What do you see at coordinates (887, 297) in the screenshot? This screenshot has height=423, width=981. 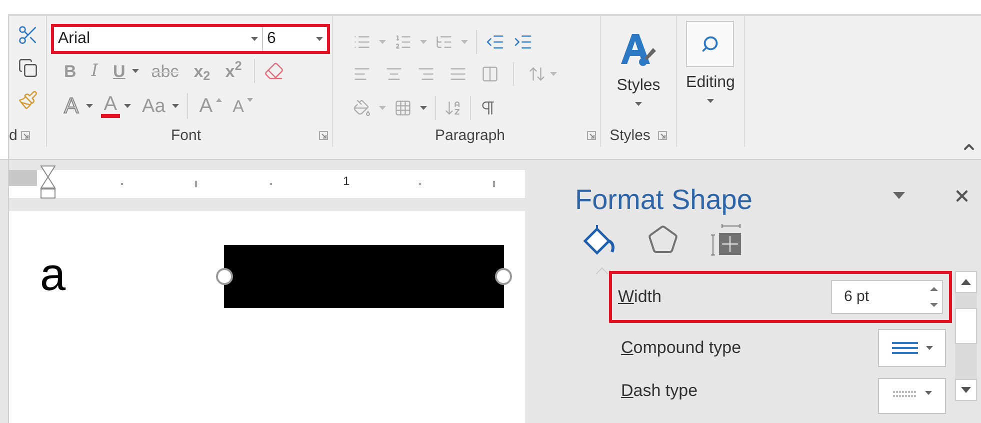 I see `width-spinner-field: 6 pt` at bounding box center [887, 297].